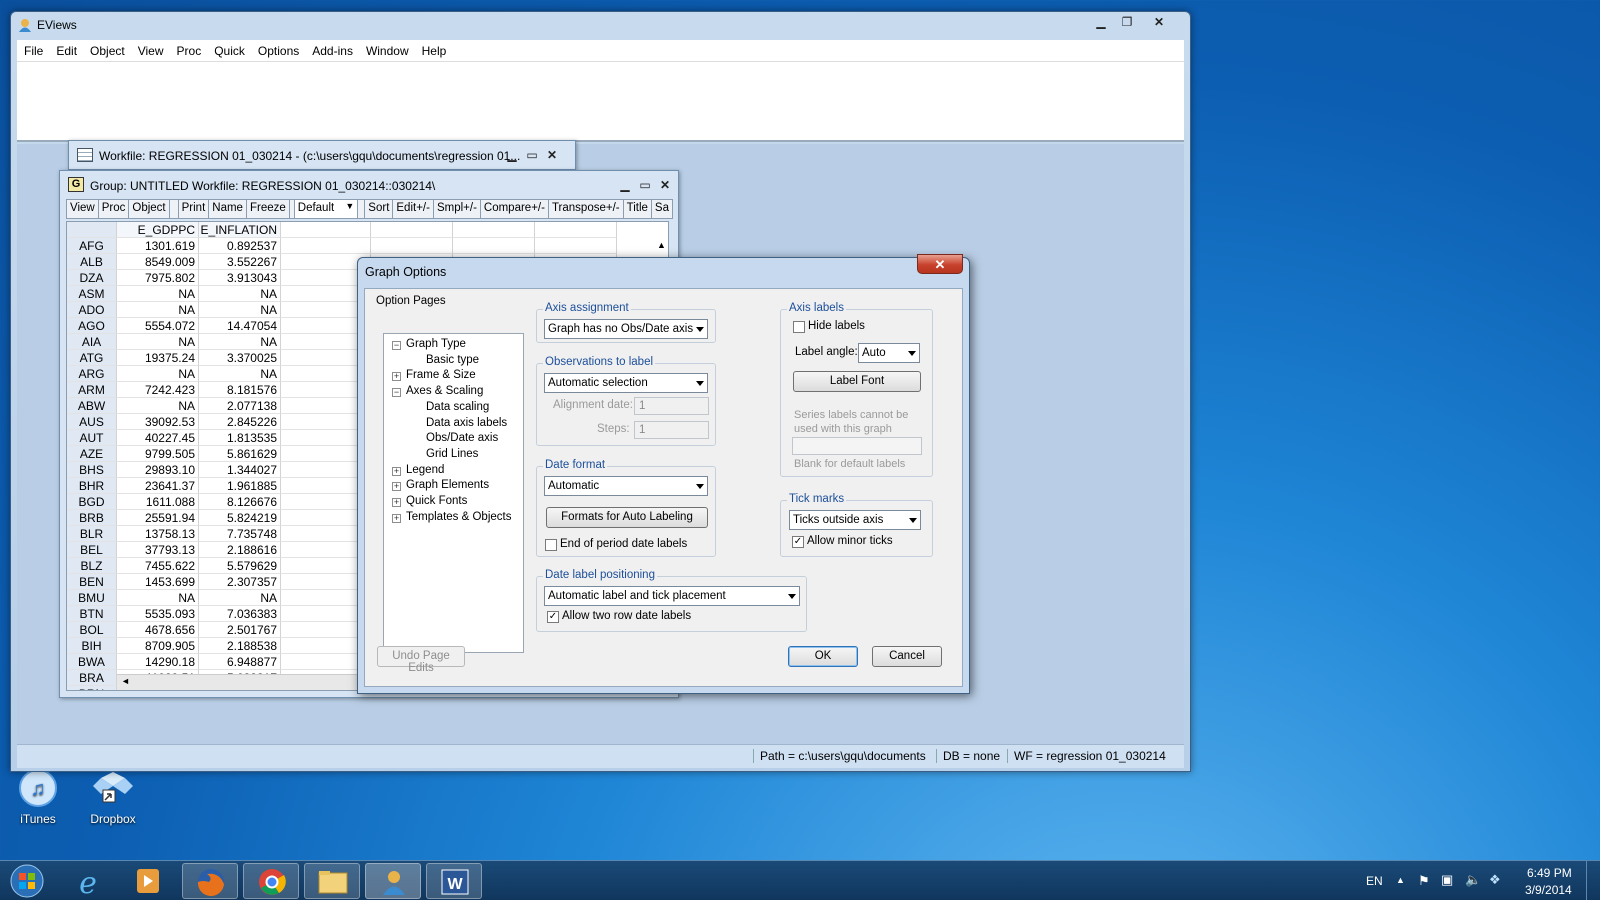 The image size is (1600, 900). What do you see at coordinates (92, 326) in the screenshot?
I see `row-header-cell: AGO` at bounding box center [92, 326].